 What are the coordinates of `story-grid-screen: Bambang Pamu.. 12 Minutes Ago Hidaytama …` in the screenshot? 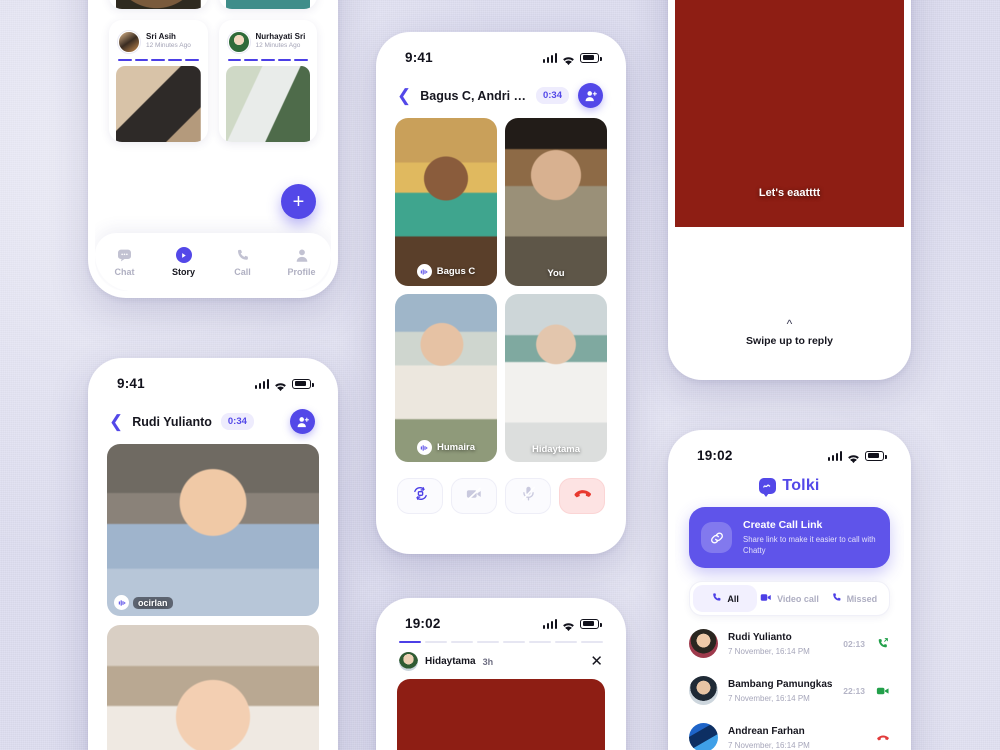 It's located at (213, 145).